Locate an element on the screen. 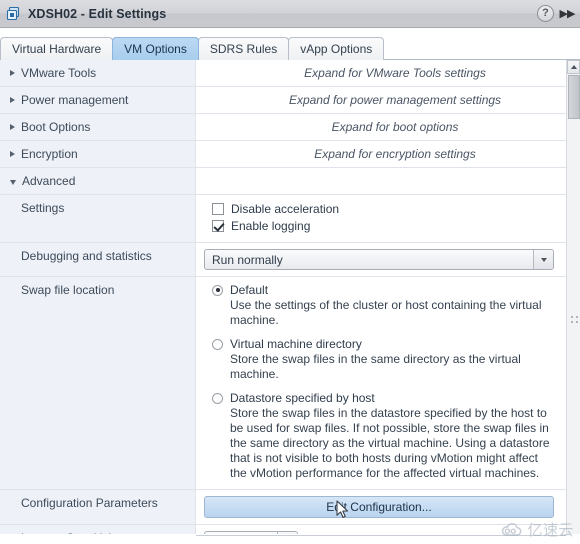 The height and width of the screenshot is (544, 580). debugging-dropdown: Run normally is located at coordinates (379, 259).